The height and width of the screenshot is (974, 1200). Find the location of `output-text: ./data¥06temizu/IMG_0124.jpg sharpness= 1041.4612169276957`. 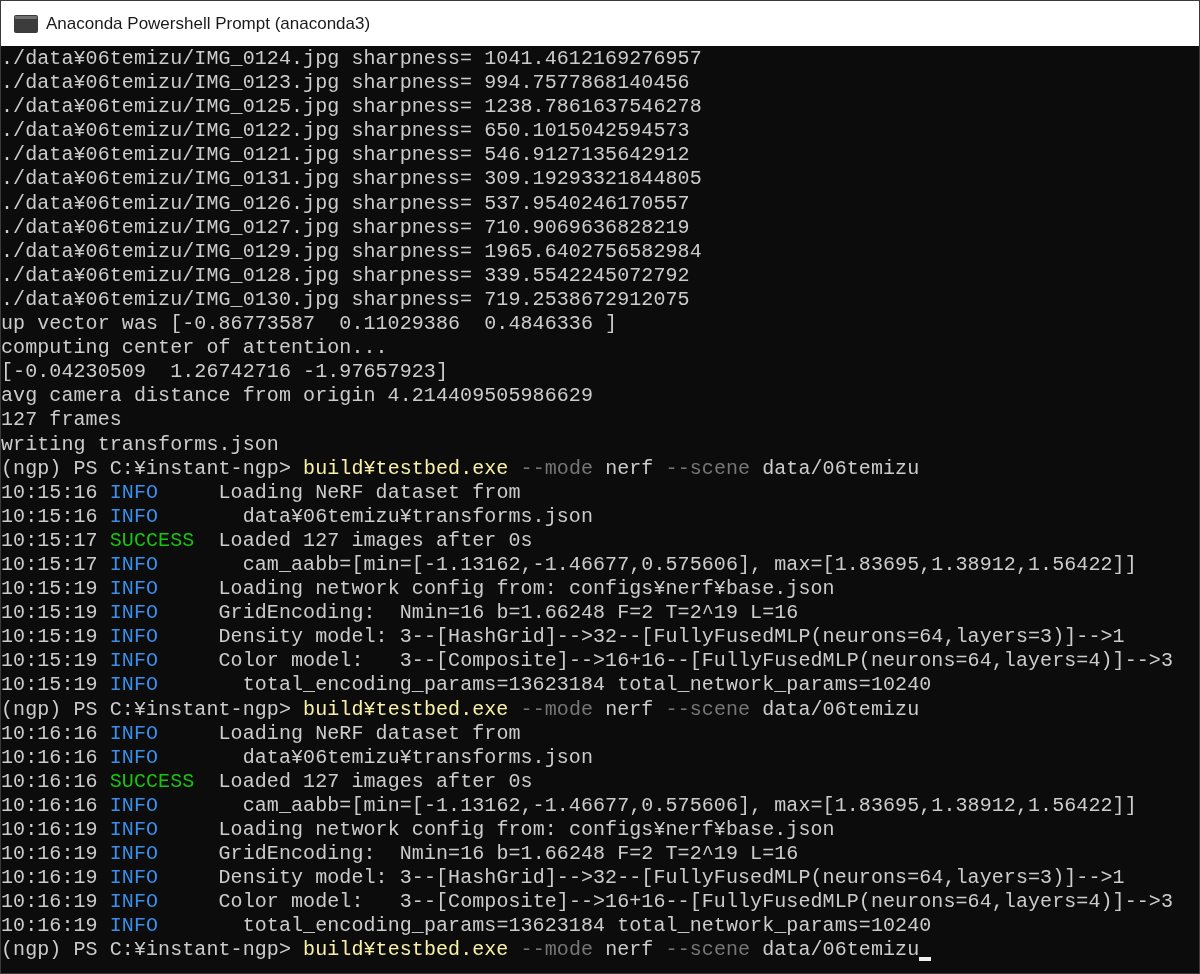

output-text: ./data¥06temizu/IMG_0124.jpg sharpness= 1041.4612169276957 is located at coordinates (351, 59).